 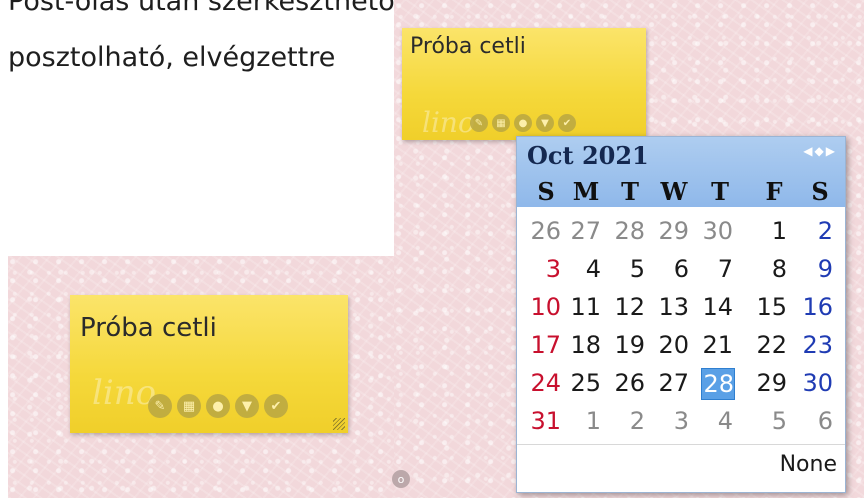 I want to click on calendar-day: 14, so click(x=717, y=307).